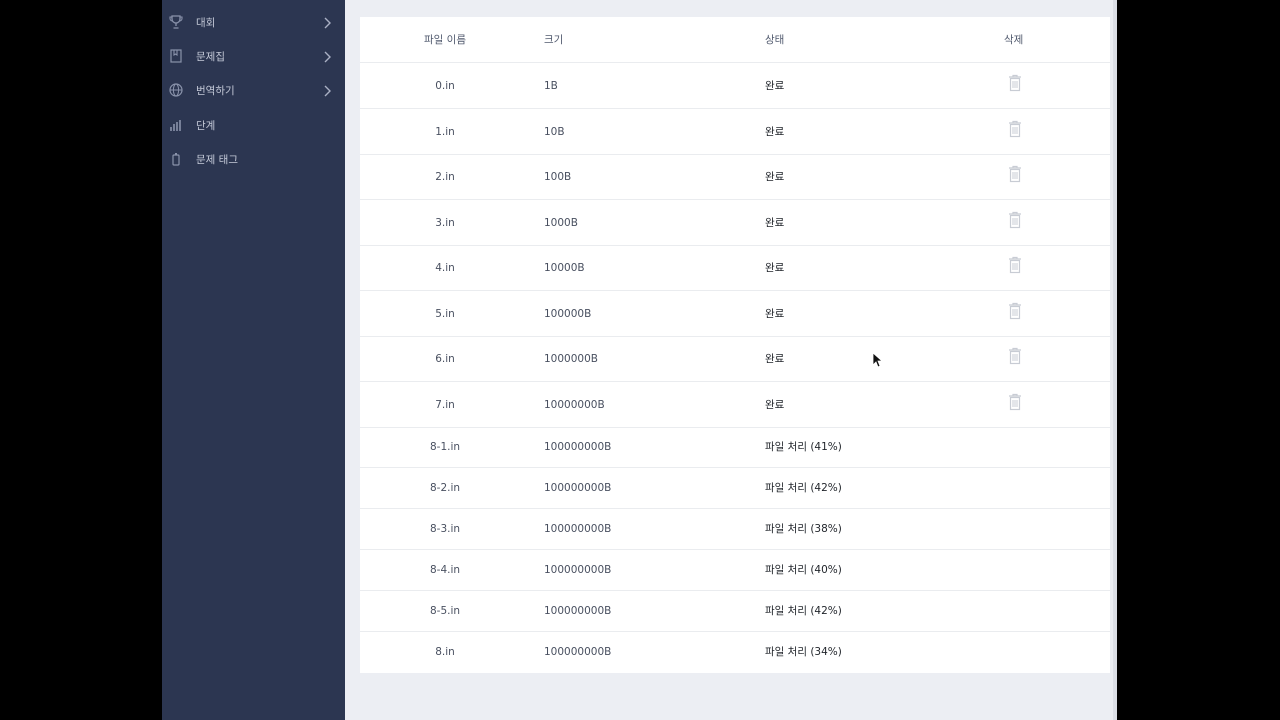  What do you see at coordinates (253, 126) in the screenshot?
I see `sidebar-item-steps: 단계` at bounding box center [253, 126].